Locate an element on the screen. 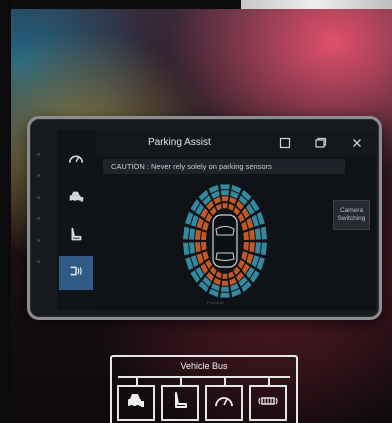 This screenshot has height=423, width=392. camera-switching-button: Camera Switching is located at coordinates (351, 215).